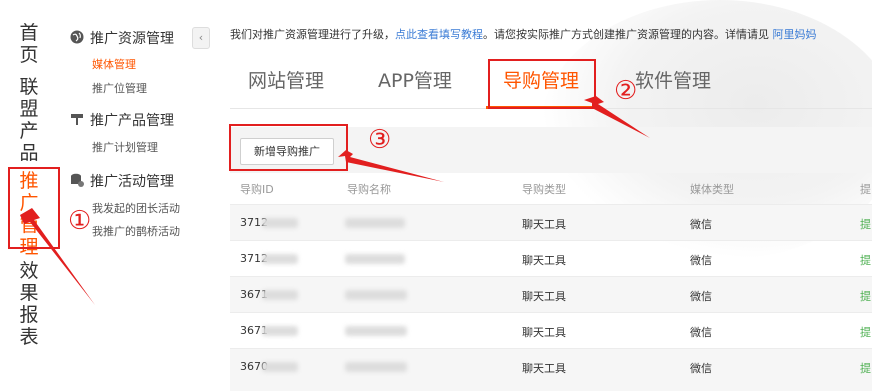 Image resolution: width=872 pixels, height=391 pixels. I want to click on arrow-one-icon, so click(57, 256).